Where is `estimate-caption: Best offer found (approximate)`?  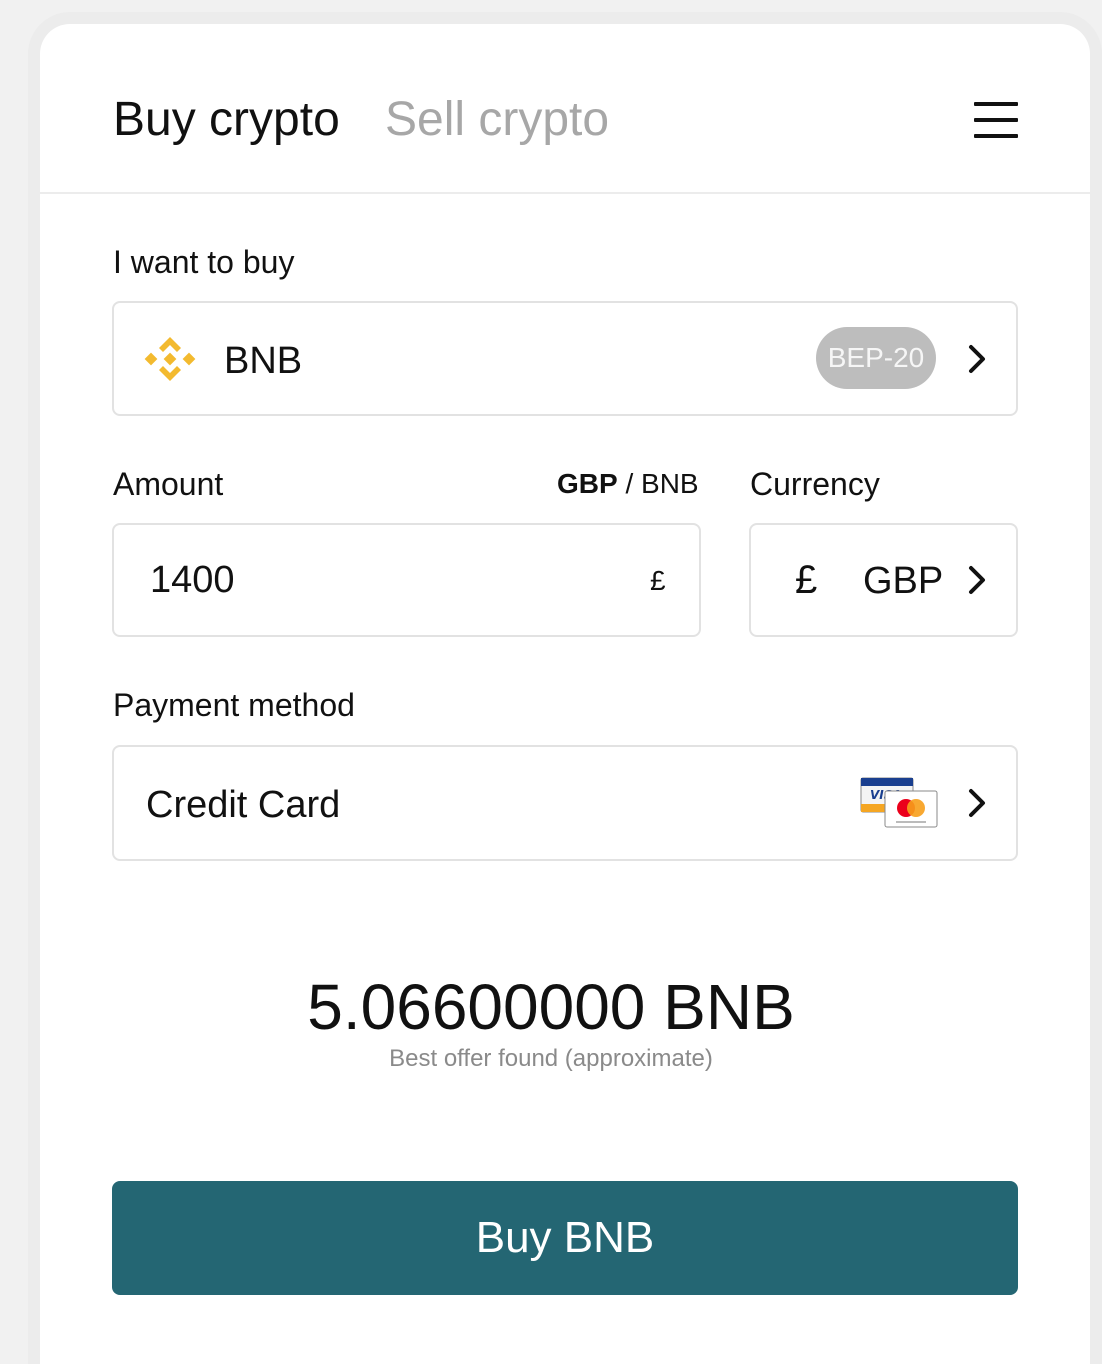
estimate-caption: Best offer found (approximate) is located at coordinates (551, 1058).